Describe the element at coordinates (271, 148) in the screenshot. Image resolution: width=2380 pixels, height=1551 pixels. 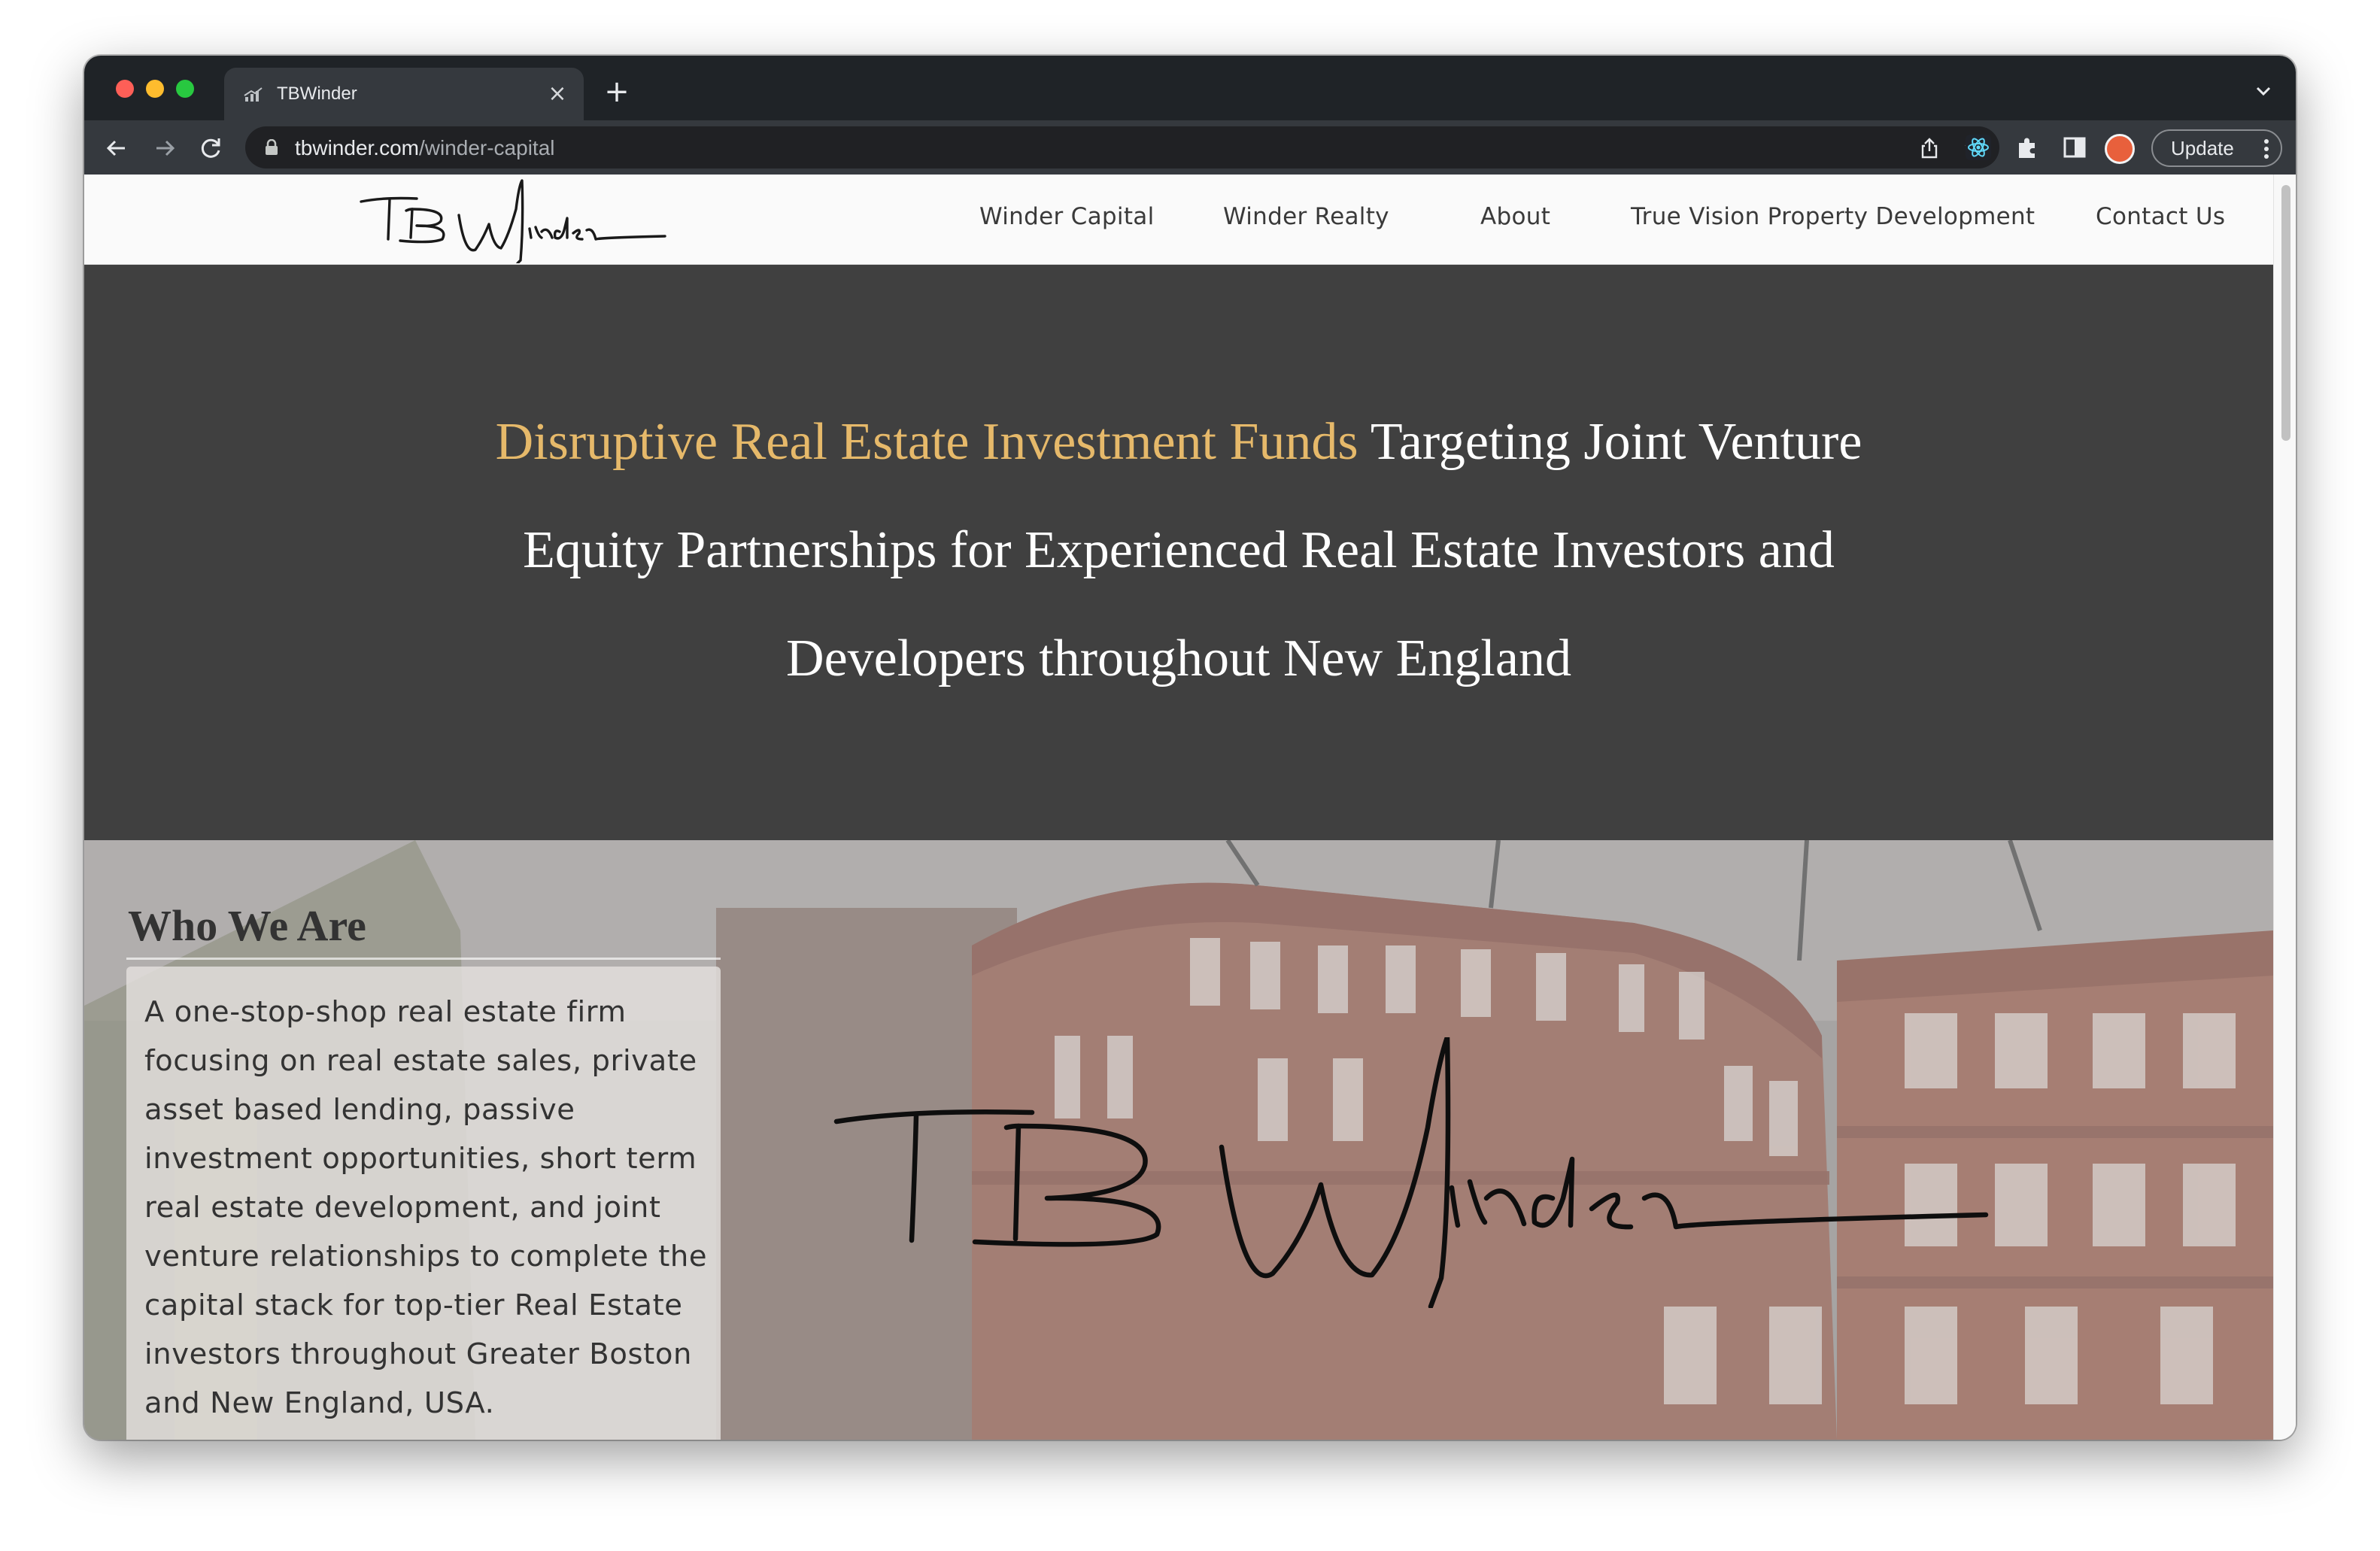
I see `lock-icon` at that location.